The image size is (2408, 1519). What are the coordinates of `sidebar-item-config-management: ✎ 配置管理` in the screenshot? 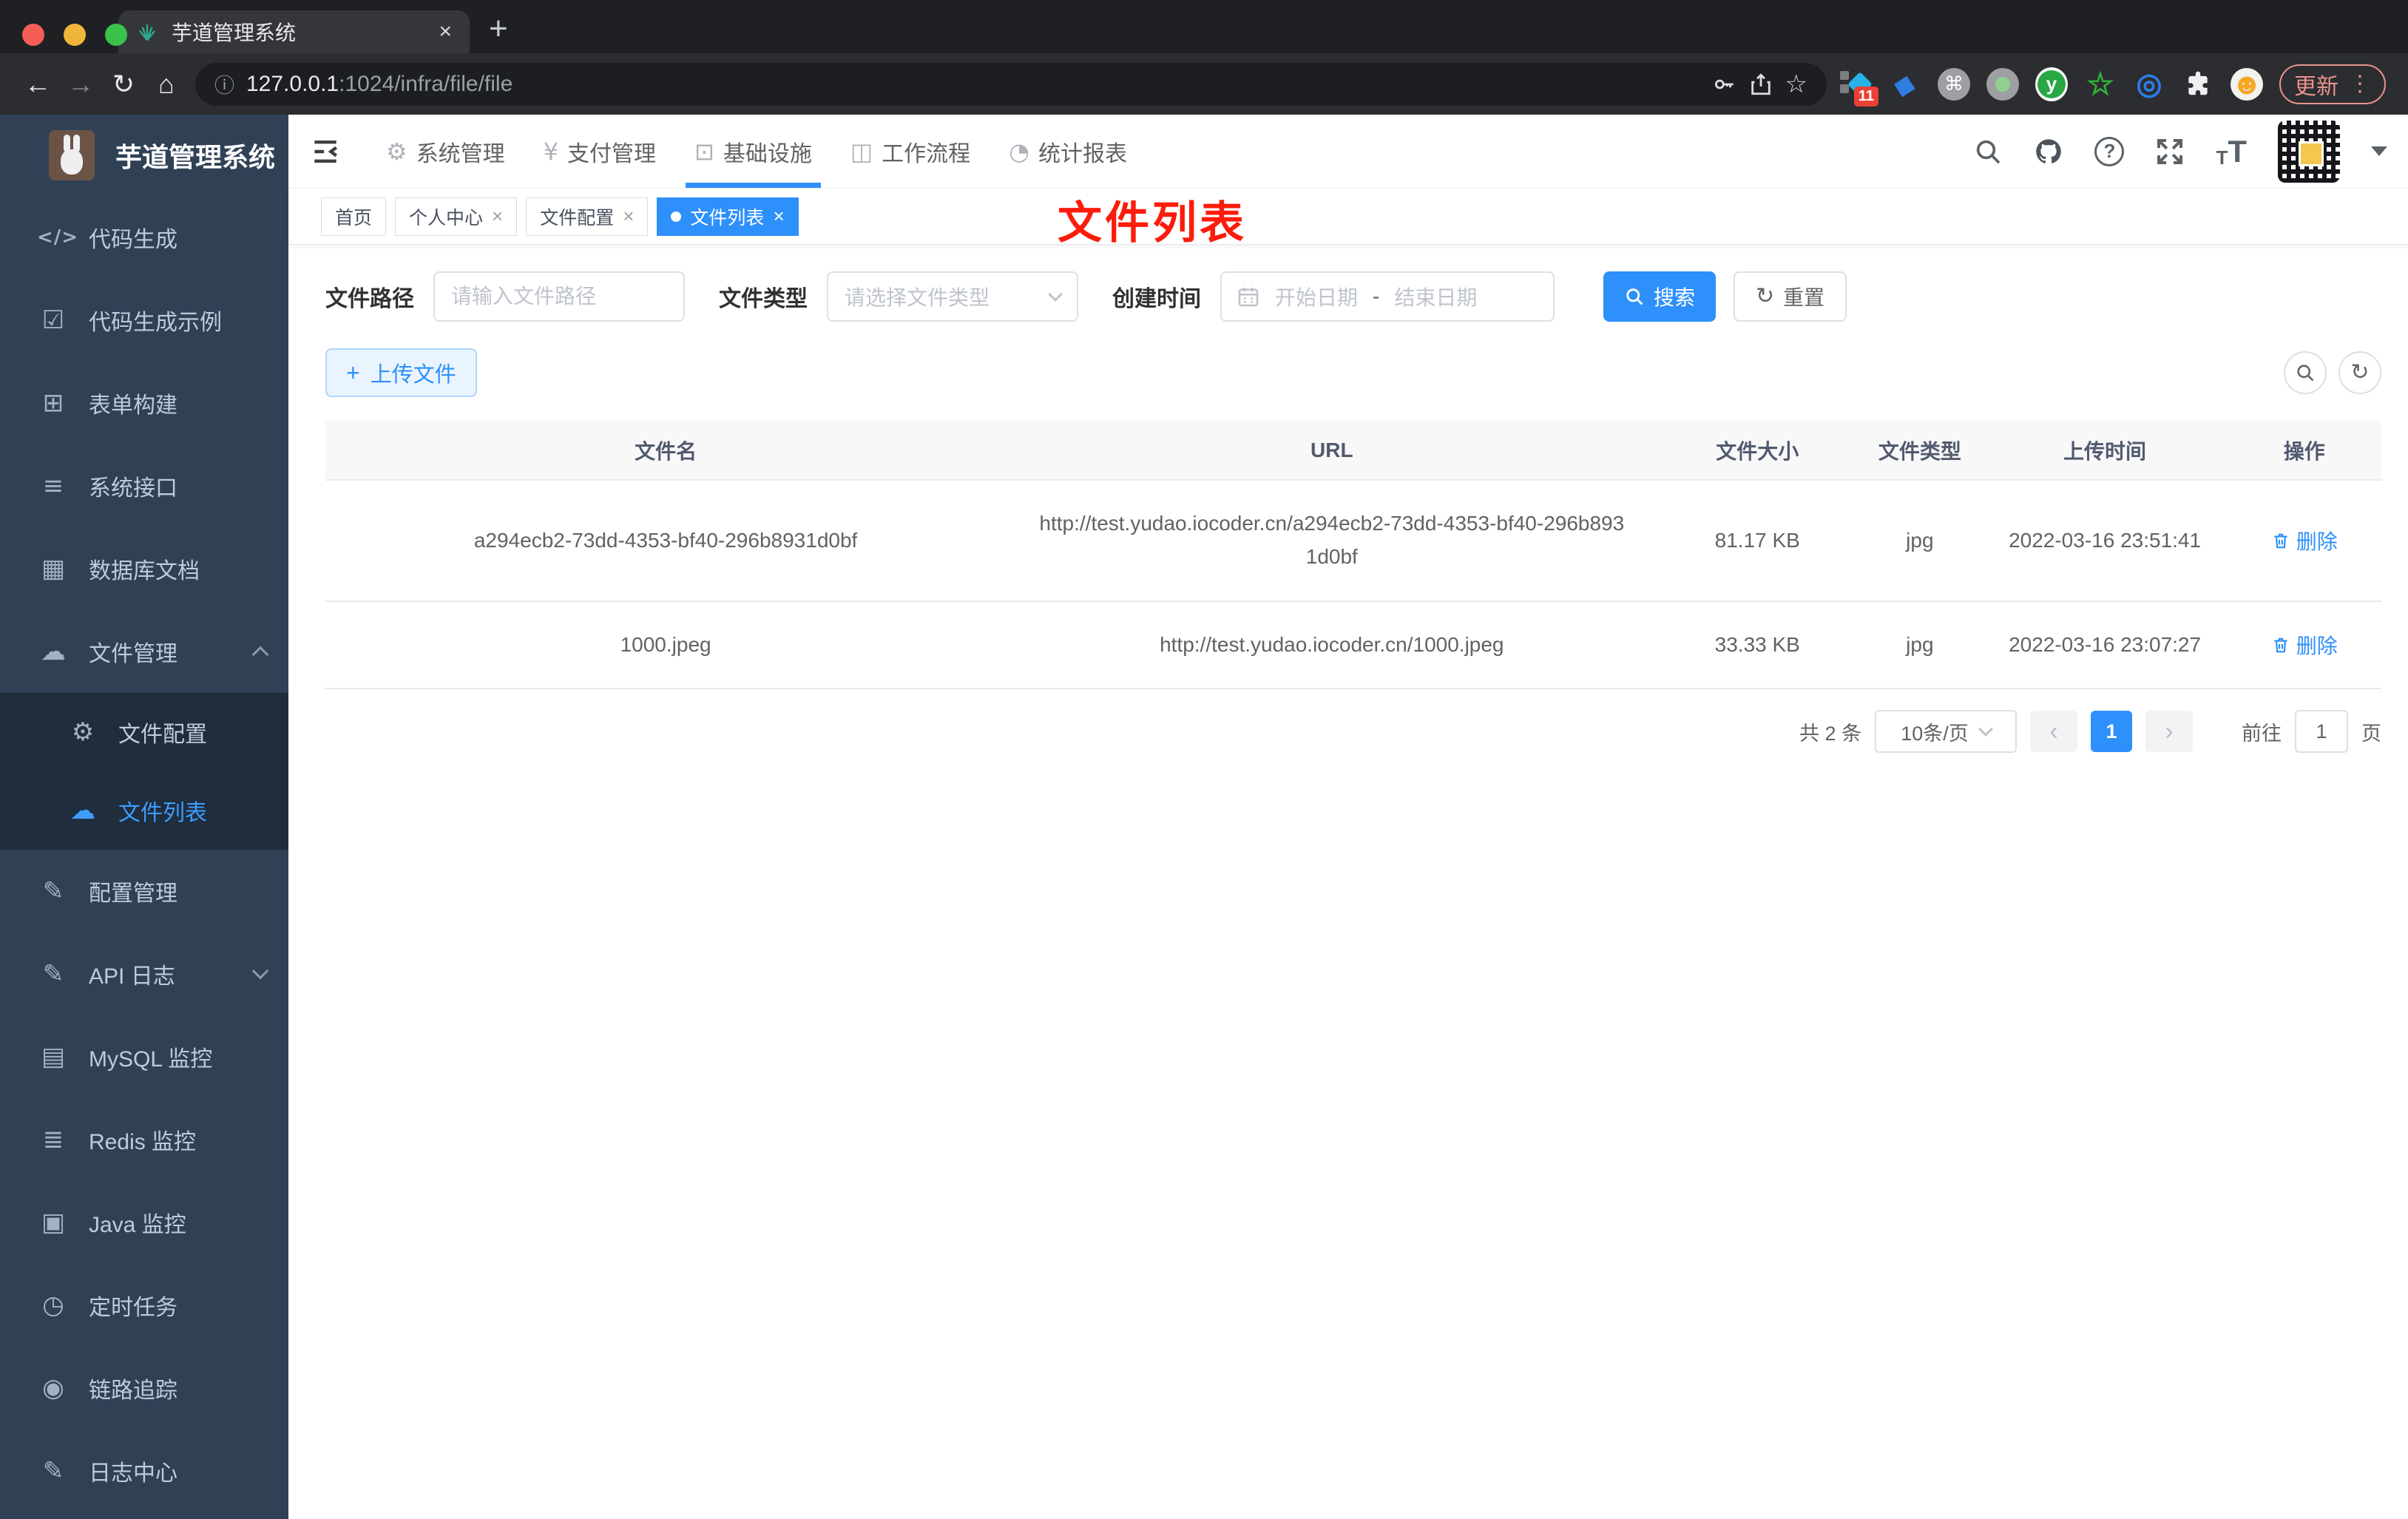 It's located at (144, 891).